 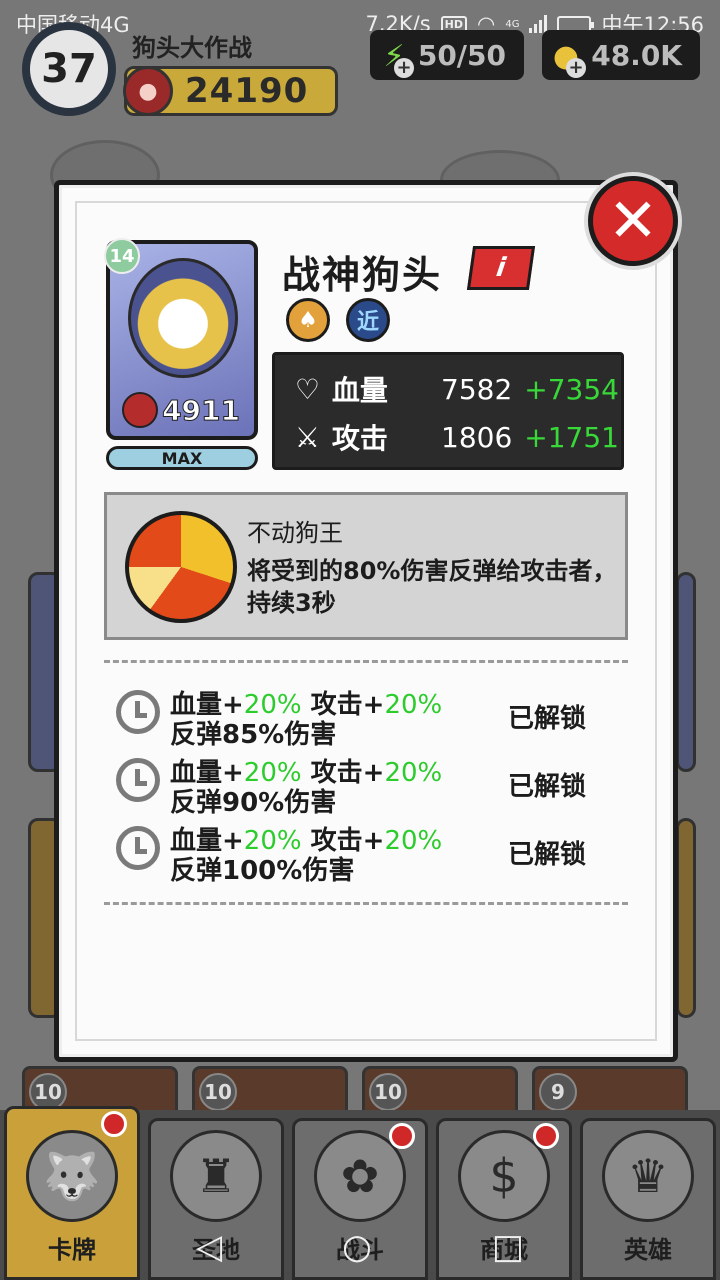 What do you see at coordinates (148, 91) in the screenshot?
I see `boxing-glove-icon: ●` at bounding box center [148, 91].